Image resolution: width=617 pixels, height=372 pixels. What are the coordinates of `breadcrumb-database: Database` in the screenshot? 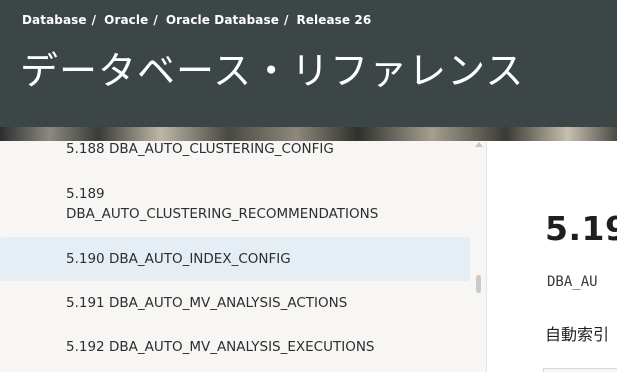 It's located at (54, 20).